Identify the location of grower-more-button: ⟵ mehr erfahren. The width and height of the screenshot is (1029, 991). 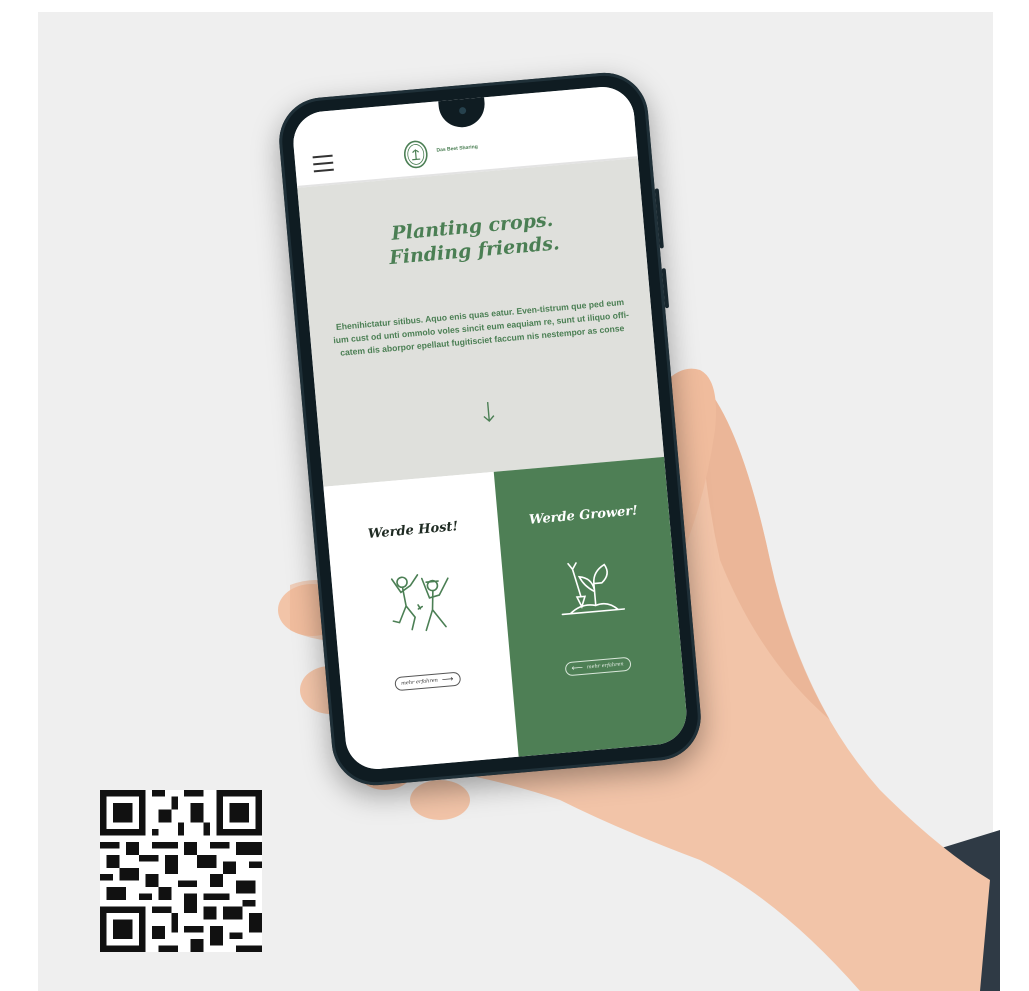
(598, 666).